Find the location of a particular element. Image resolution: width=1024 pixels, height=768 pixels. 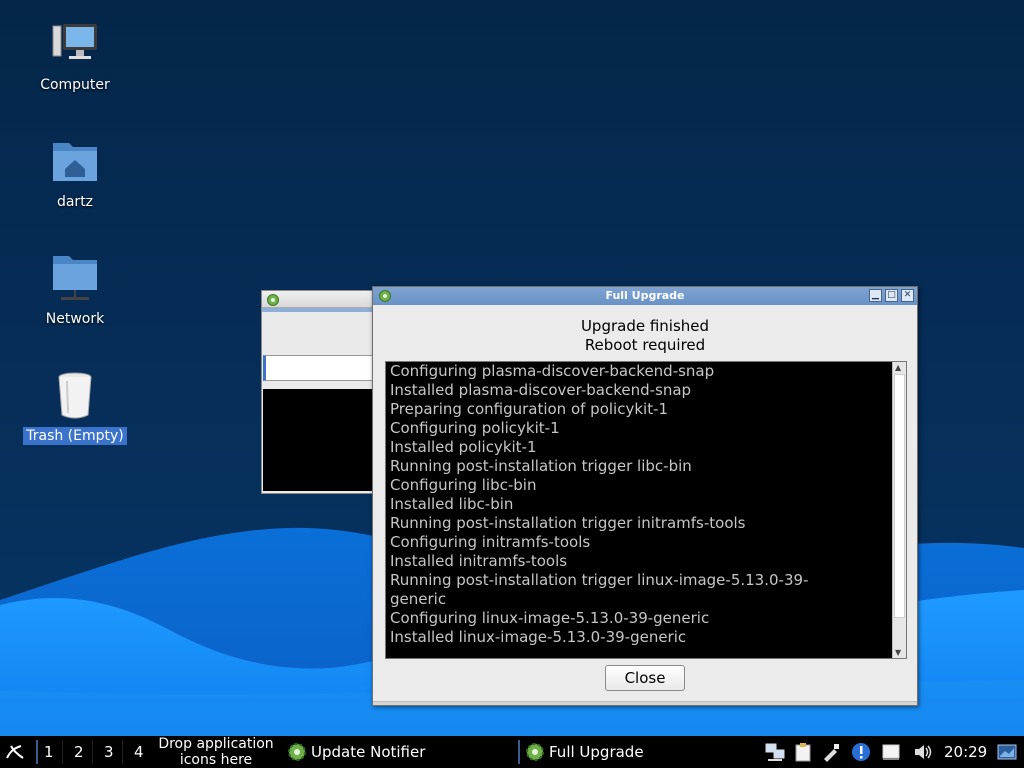

computer-icon is located at coordinates (75, 46).